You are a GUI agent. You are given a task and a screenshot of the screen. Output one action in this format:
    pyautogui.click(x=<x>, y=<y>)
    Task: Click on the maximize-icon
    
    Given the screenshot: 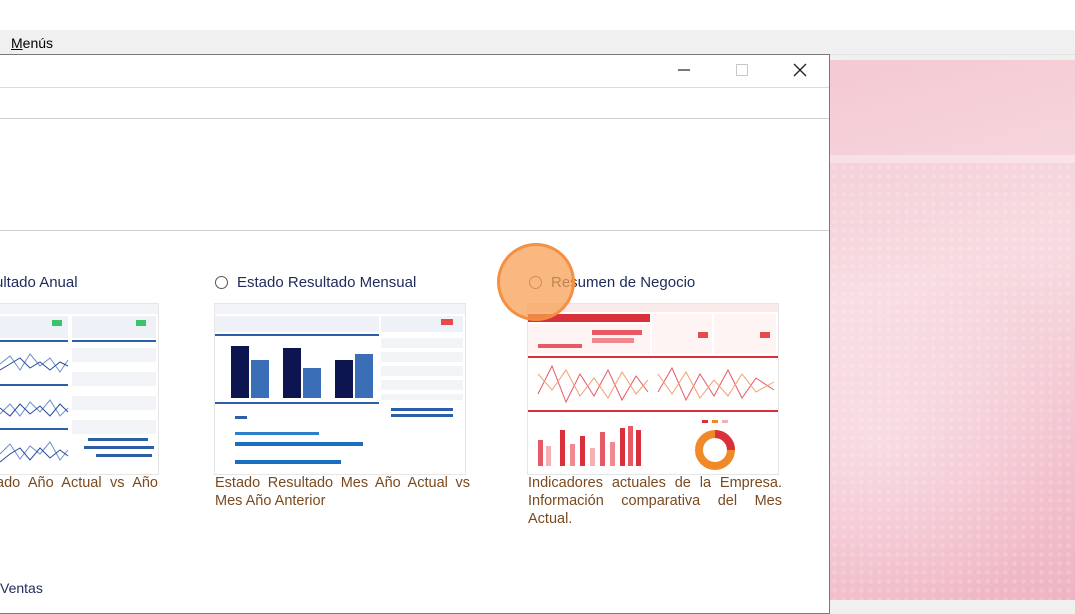 What is the action you would take?
    pyautogui.click(x=742, y=70)
    